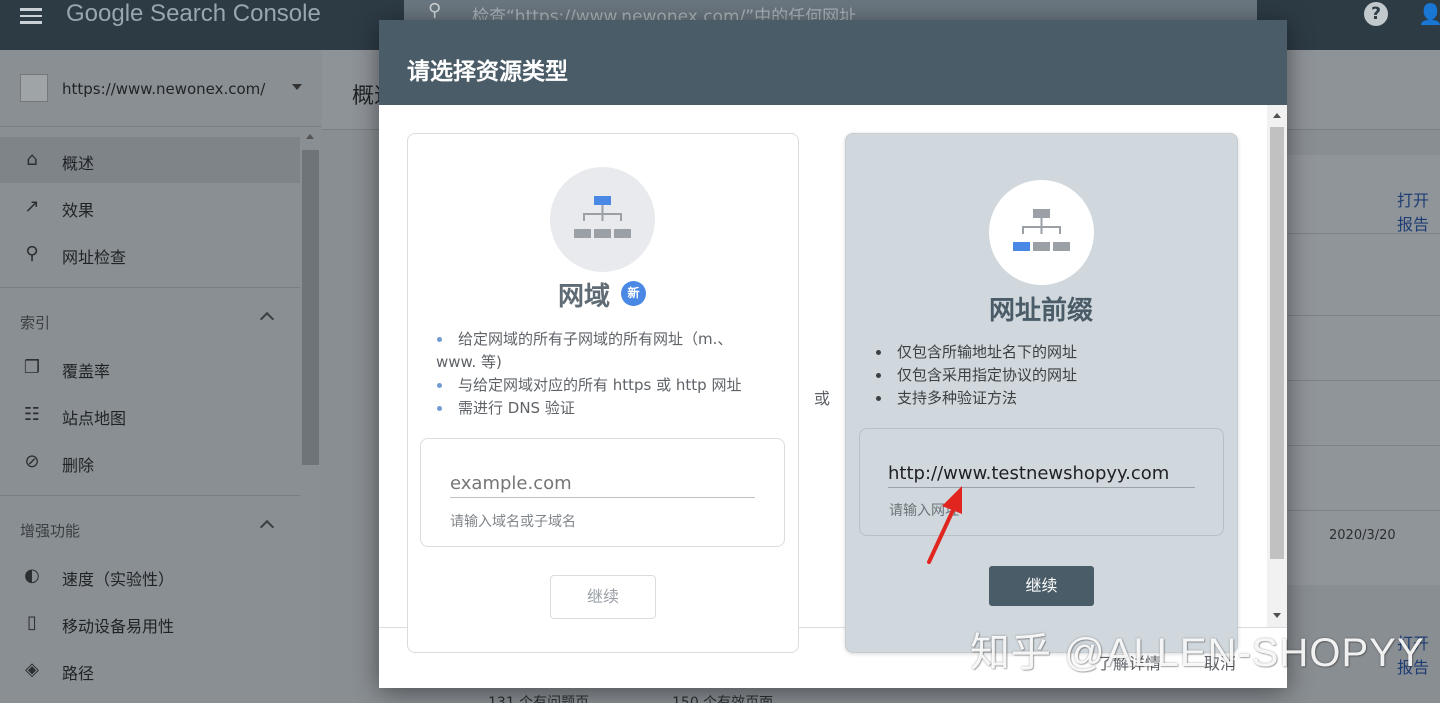 This screenshot has width=1440, height=703. I want to click on dialog-scroll-thumb, so click(1277, 343).